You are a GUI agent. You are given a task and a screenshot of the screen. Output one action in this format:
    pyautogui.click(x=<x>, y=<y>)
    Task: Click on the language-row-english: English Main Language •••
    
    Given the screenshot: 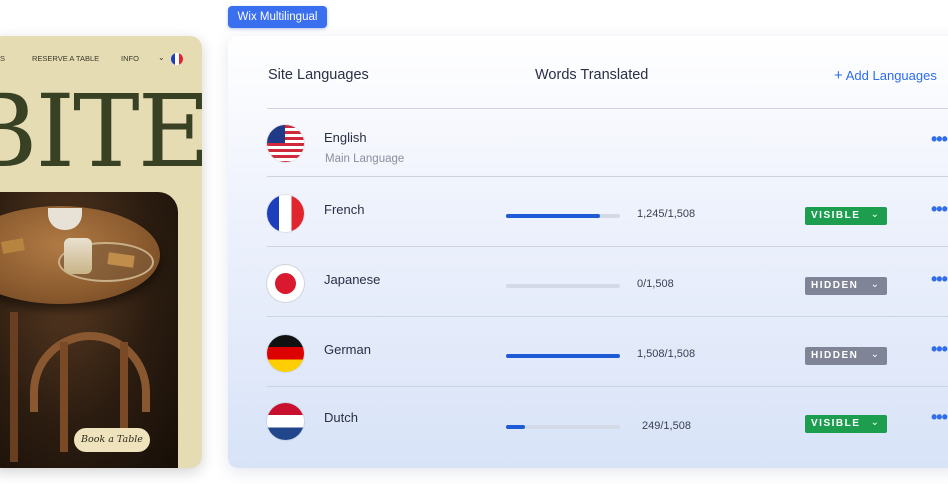 What is the action you would take?
    pyautogui.click(x=607, y=143)
    